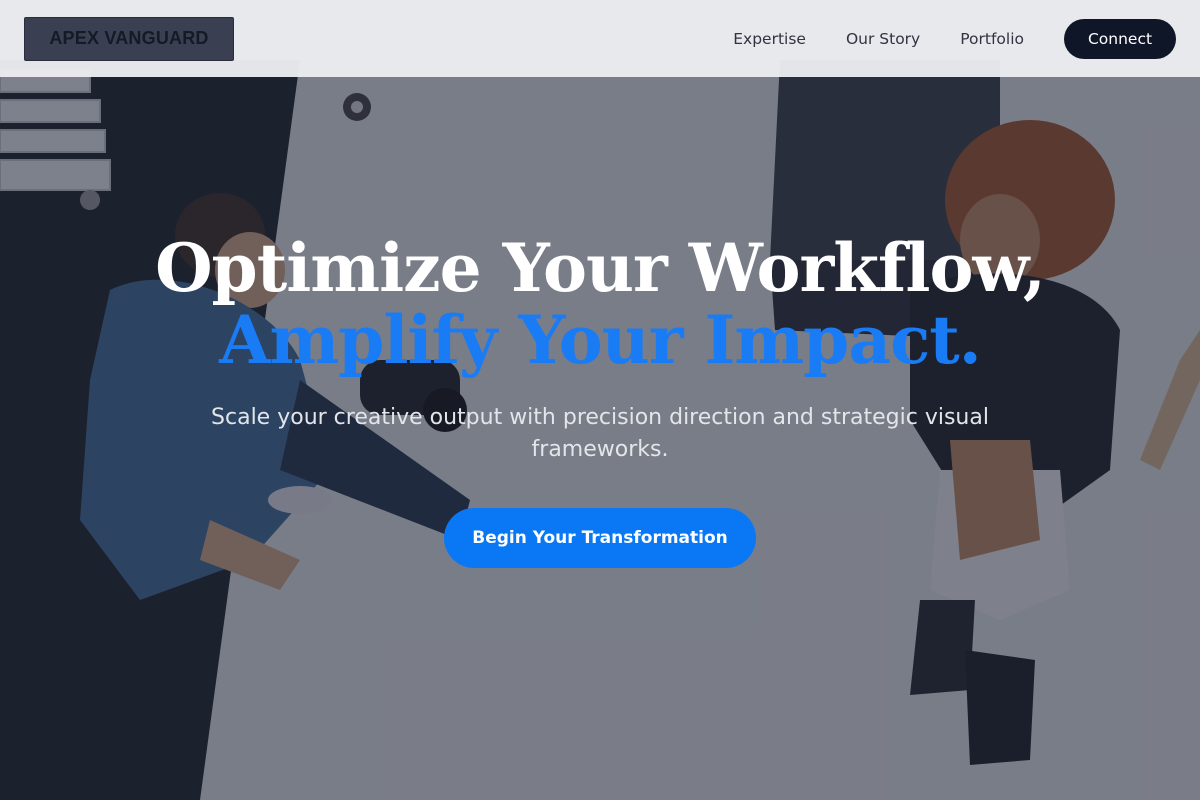 This screenshot has height=800, width=1200. Describe the element at coordinates (992, 39) in the screenshot. I see `nav-link-portfolio: Portfolio` at that location.